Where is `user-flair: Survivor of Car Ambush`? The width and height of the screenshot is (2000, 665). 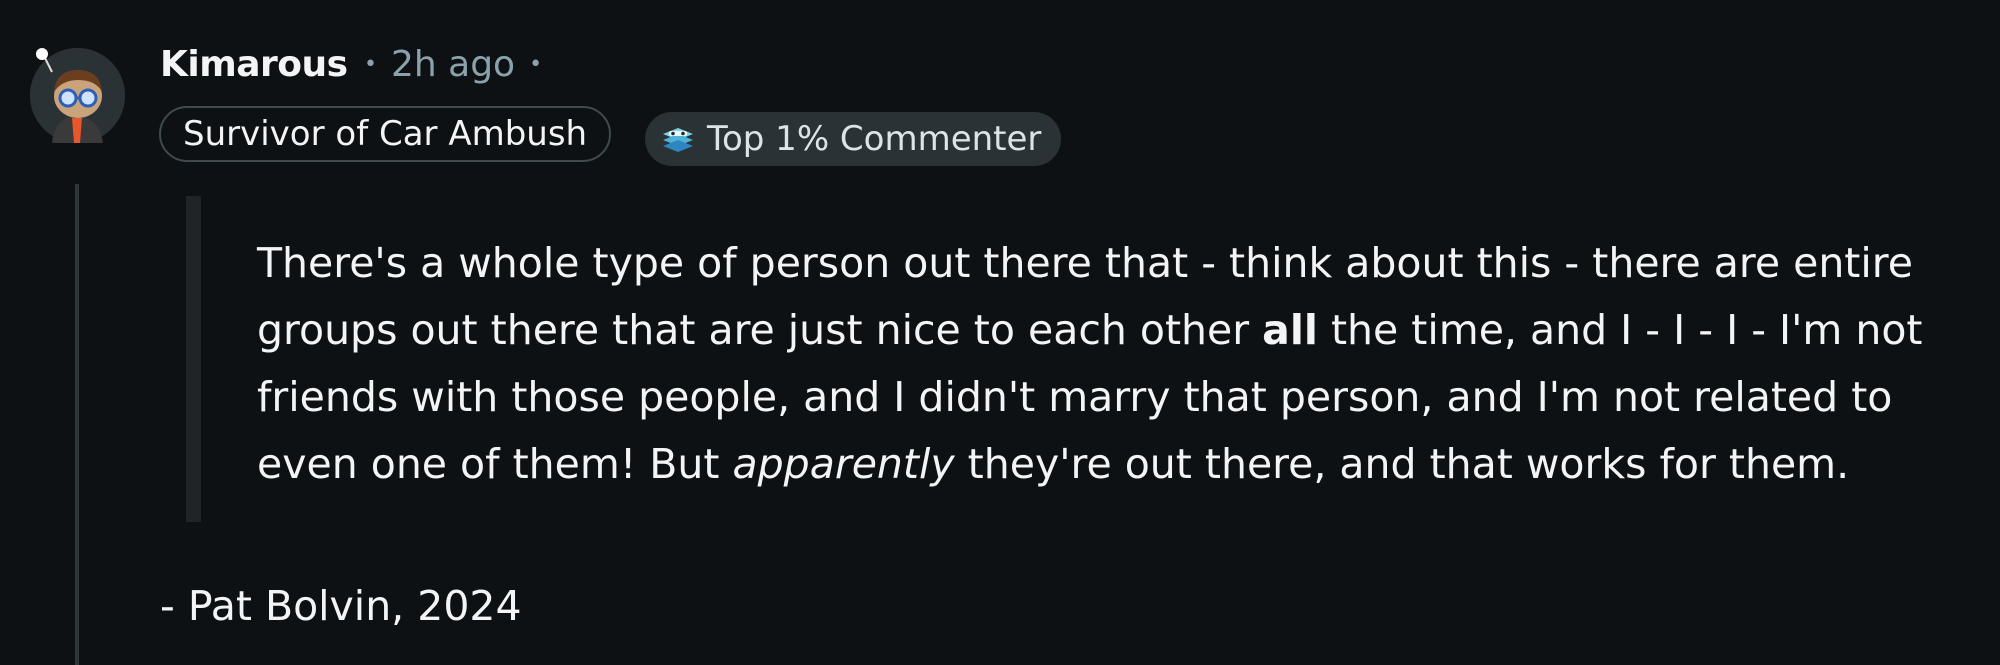 user-flair: Survivor of Car Ambush is located at coordinates (385, 134).